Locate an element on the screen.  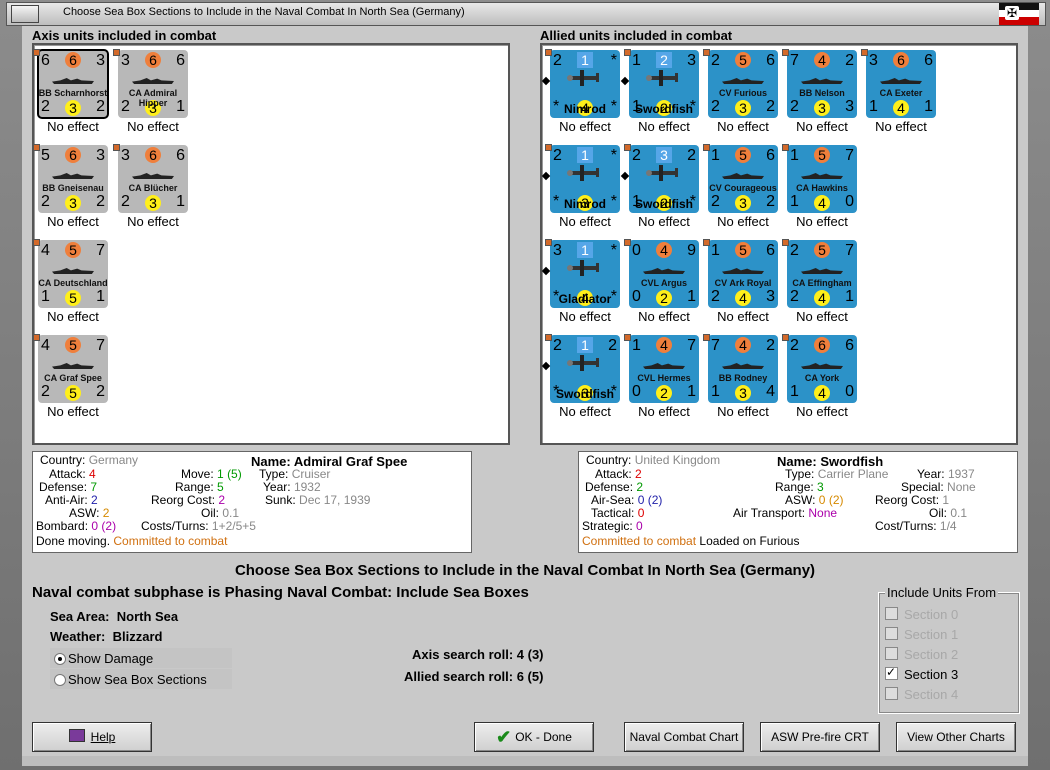
attack-value: 6 is located at coordinates (45, 60).